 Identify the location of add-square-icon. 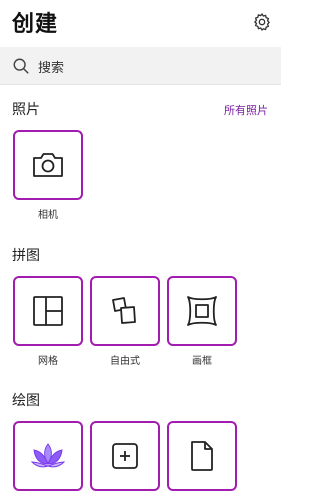
(125, 456).